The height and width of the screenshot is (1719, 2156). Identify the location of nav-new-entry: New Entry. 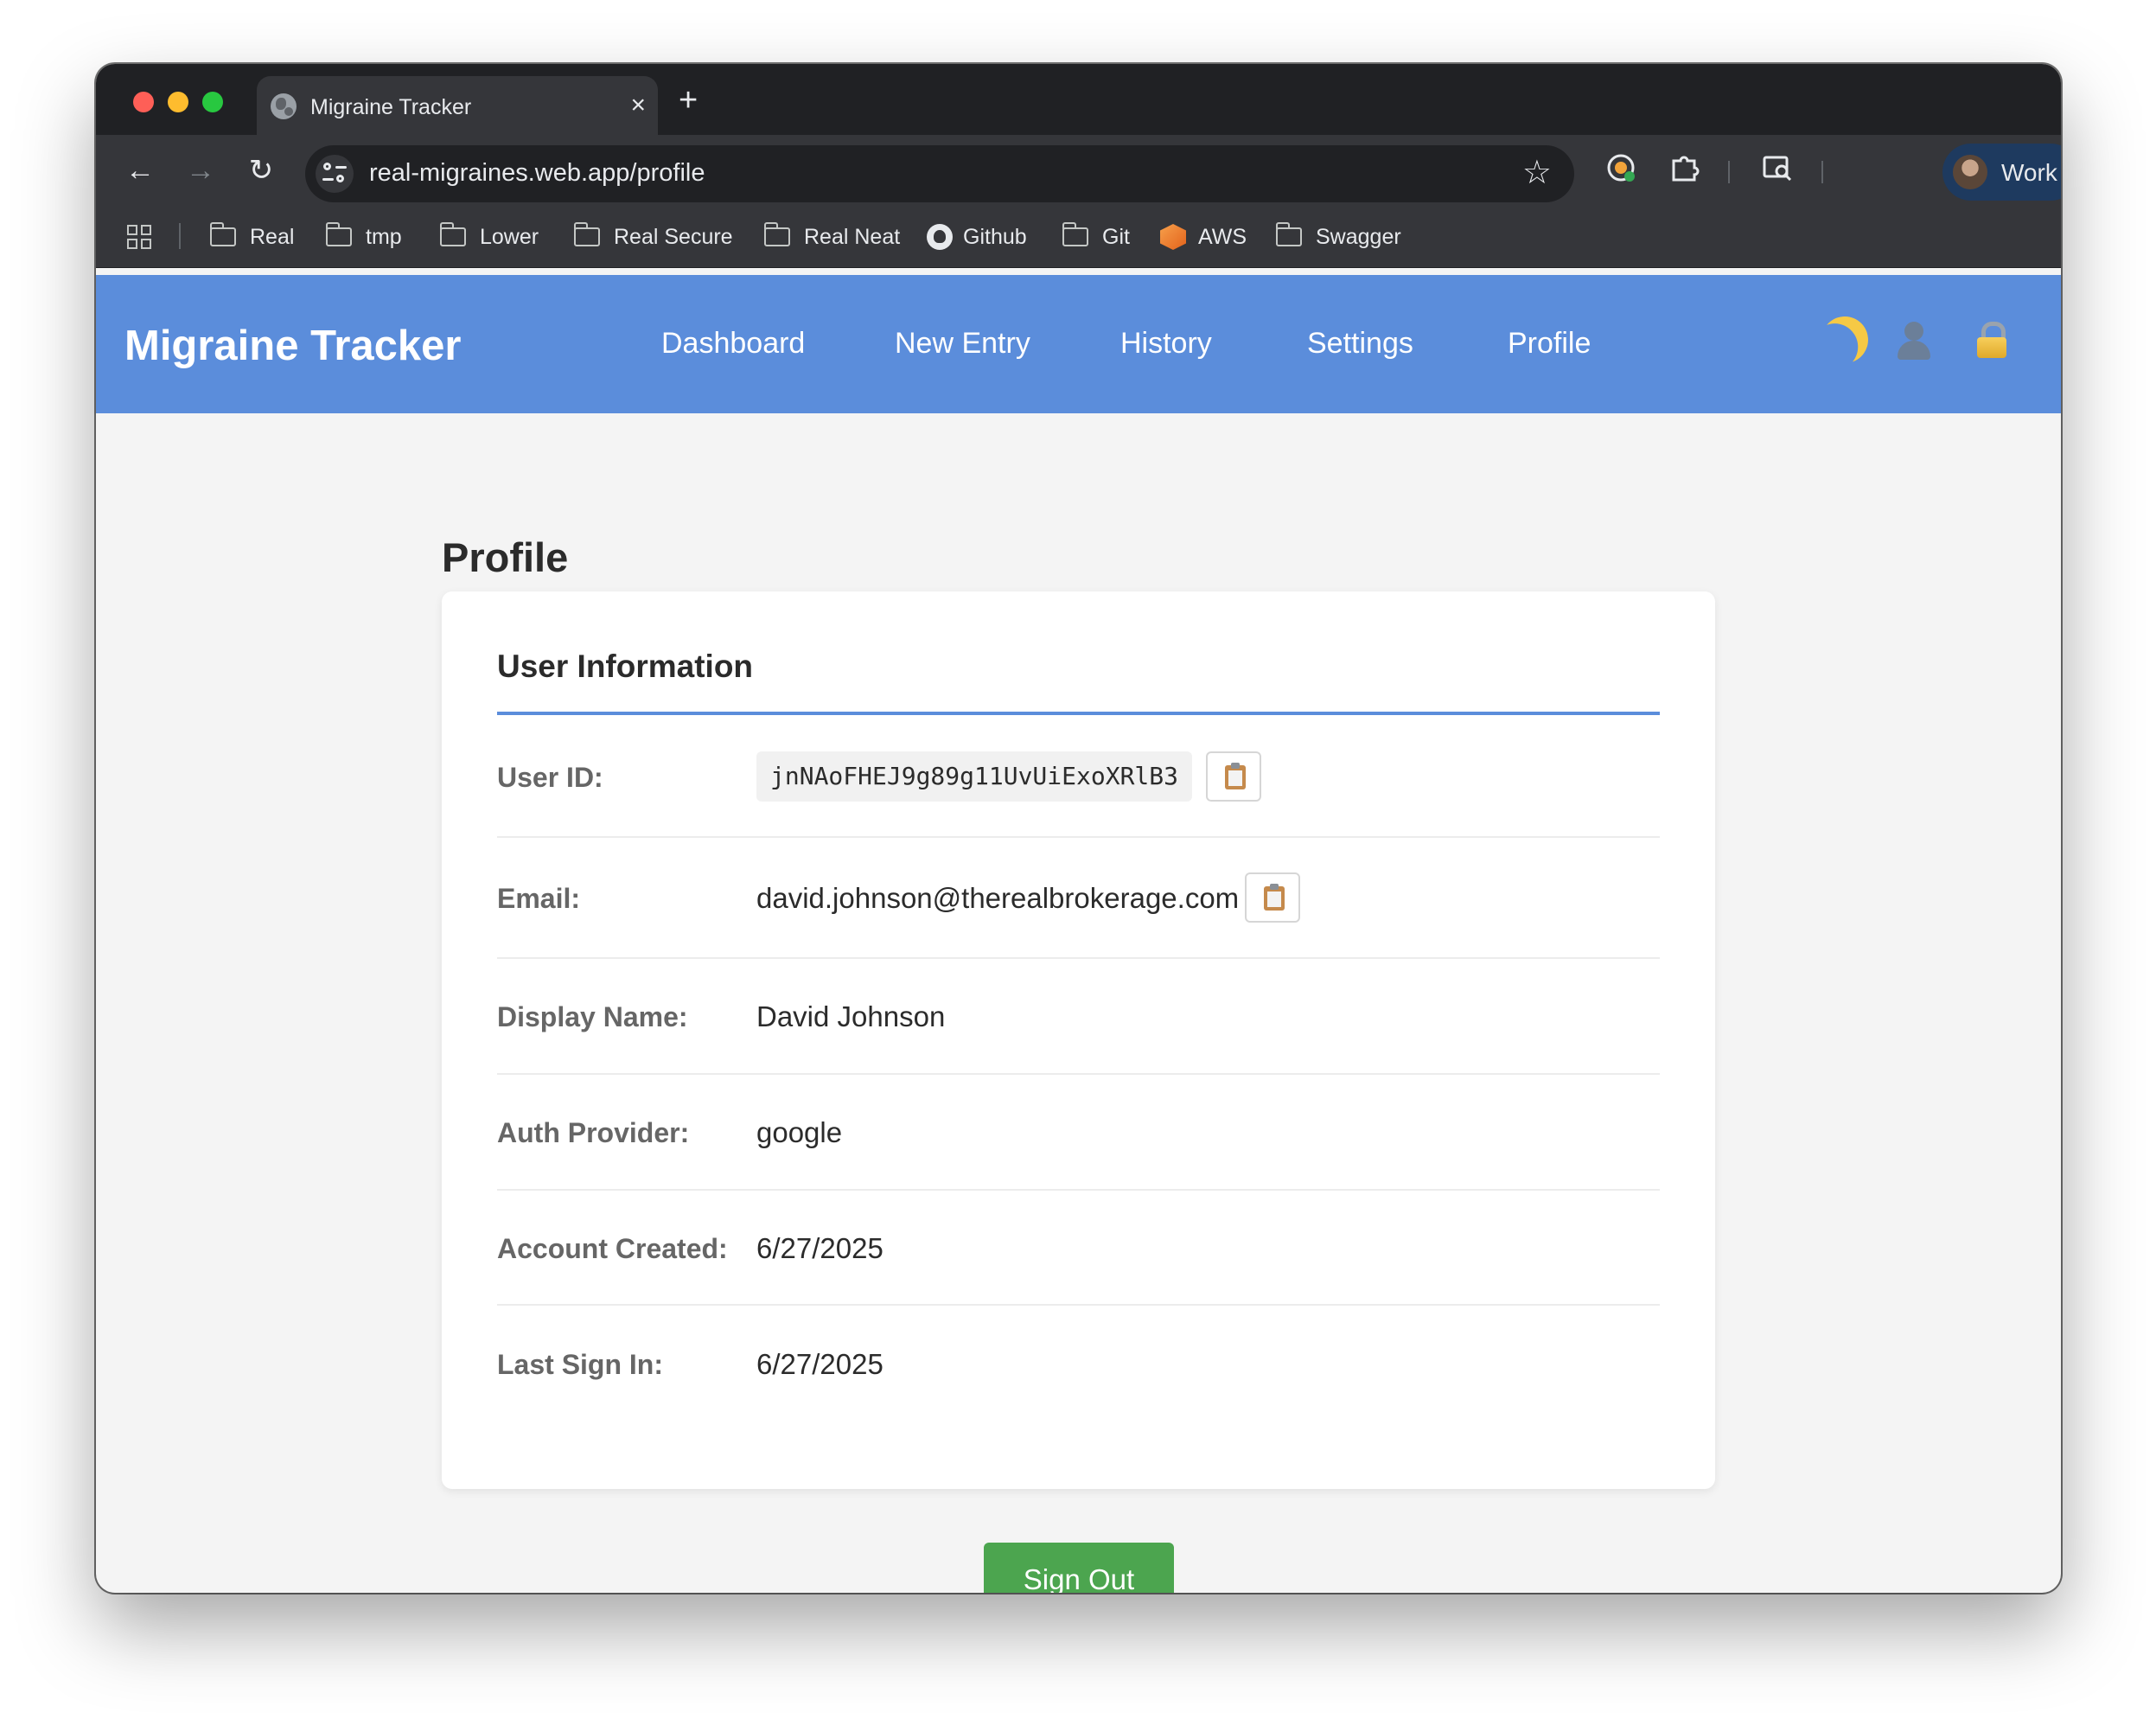
(962, 344).